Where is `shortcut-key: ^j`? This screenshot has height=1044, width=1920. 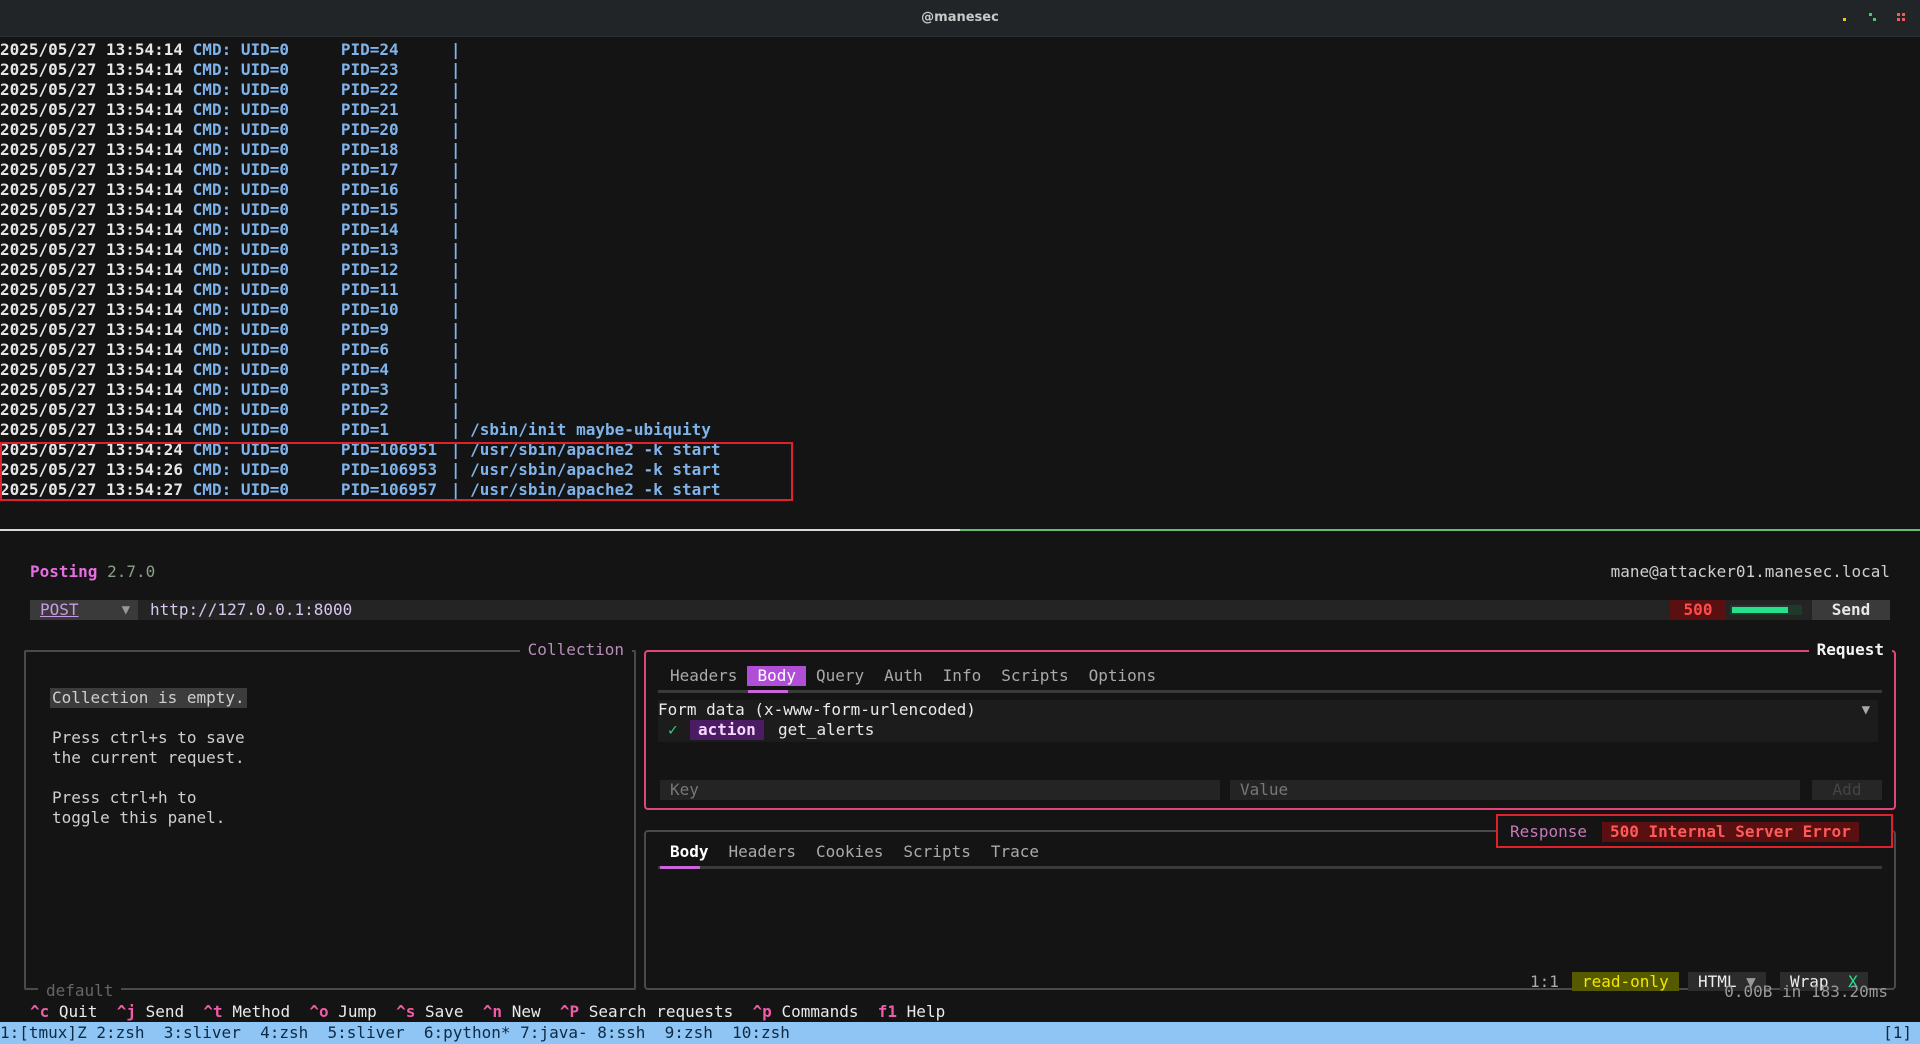 shortcut-key: ^j is located at coordinates (126, 1011).